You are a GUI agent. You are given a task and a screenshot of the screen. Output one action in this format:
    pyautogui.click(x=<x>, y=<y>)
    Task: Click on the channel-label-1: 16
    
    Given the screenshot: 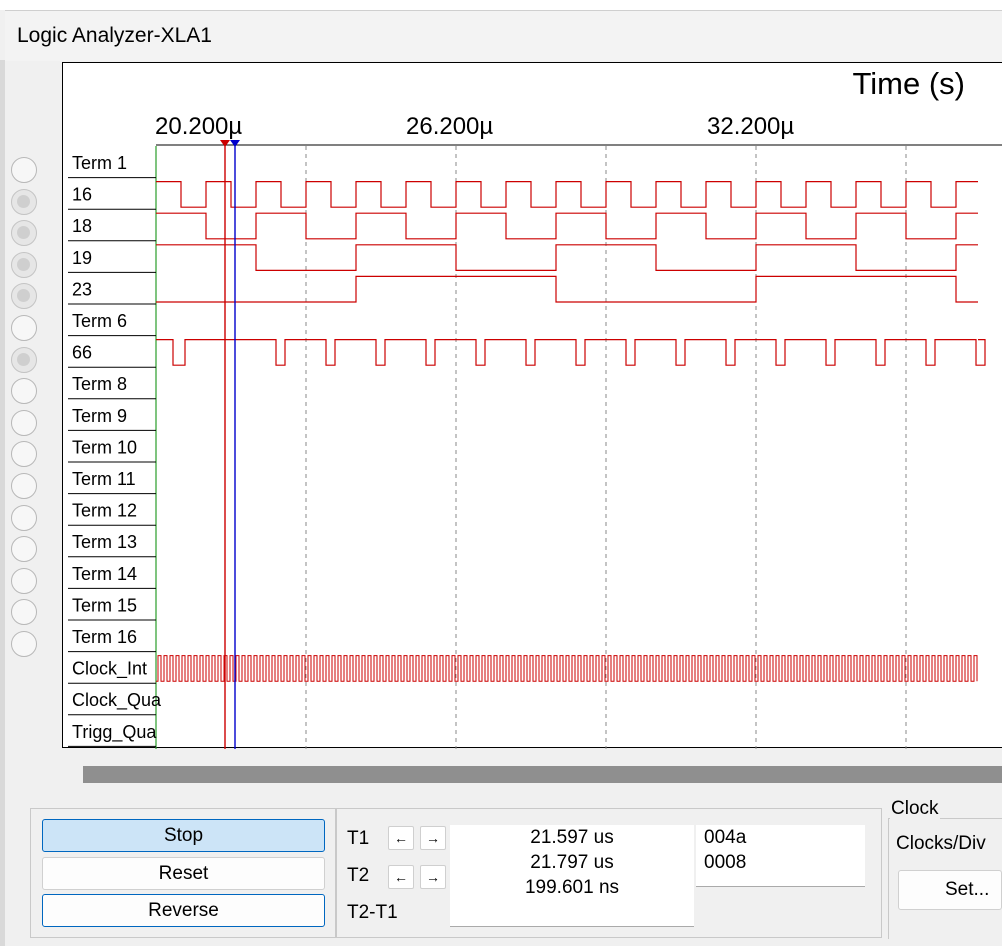 What is the action you would take?
    pyautogui.click(x=82, y=195)
    